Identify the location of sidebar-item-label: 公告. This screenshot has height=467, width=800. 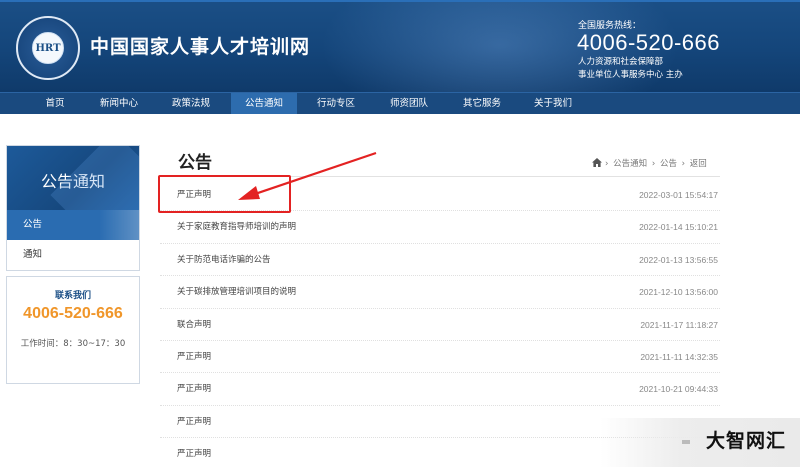
(33, 224).